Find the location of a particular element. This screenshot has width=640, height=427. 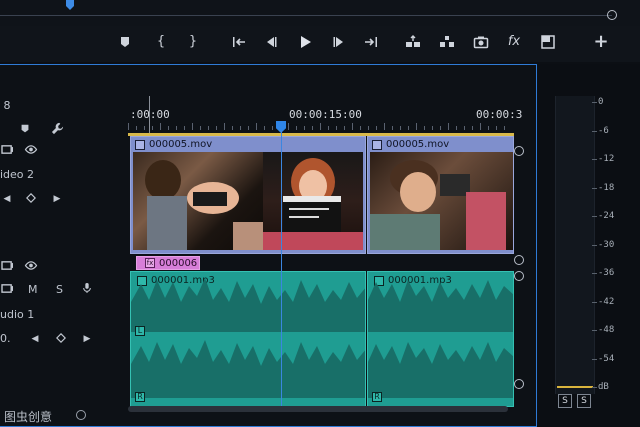

add-marker-button is located at coordinates (125, 42).